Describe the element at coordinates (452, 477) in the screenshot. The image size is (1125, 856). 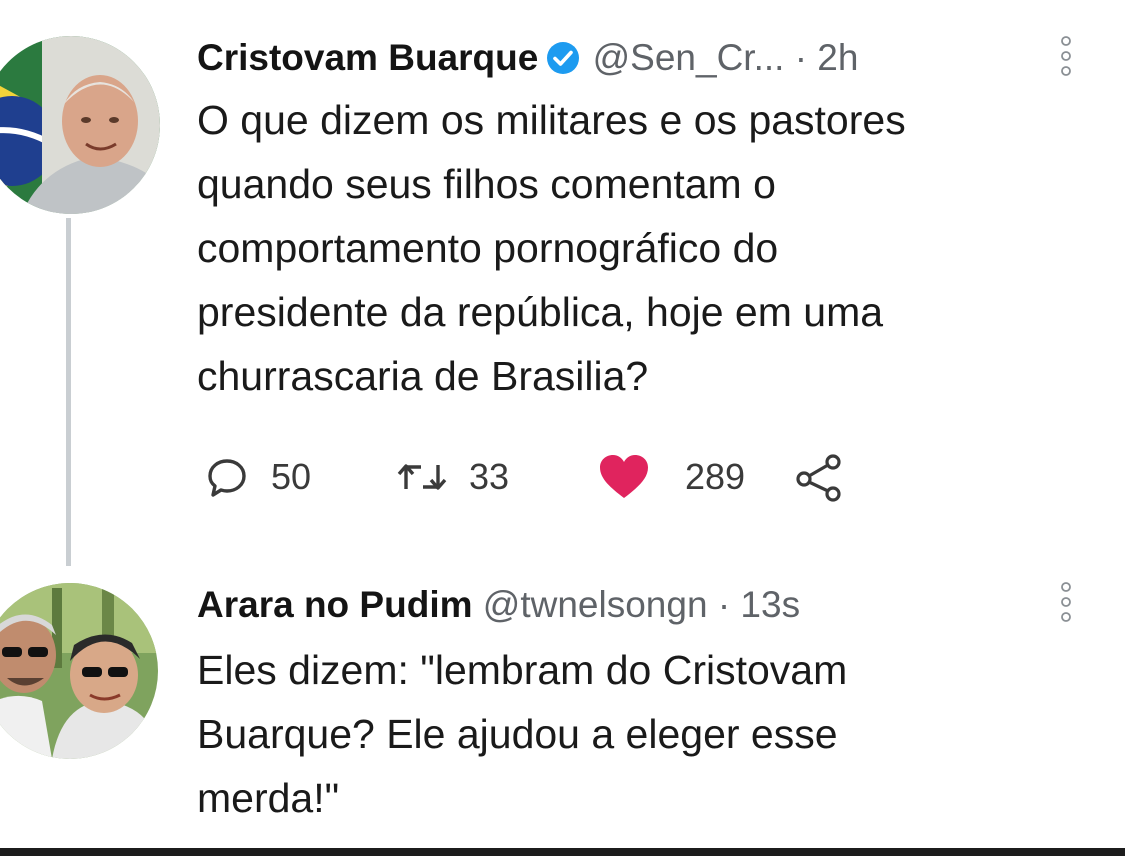
I see `retweet-button: 33` at that location.